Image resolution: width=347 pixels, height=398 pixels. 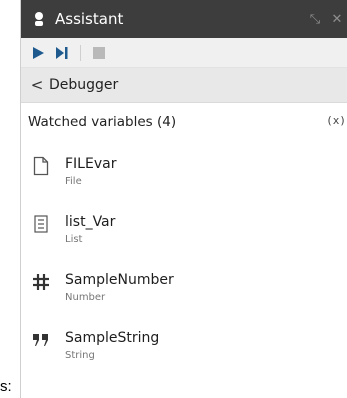 What do you see at coordinates (184, 85) in the screenshot?
I see `breadcrumb-bar: < Debugger` at bounding box center [184, 85].